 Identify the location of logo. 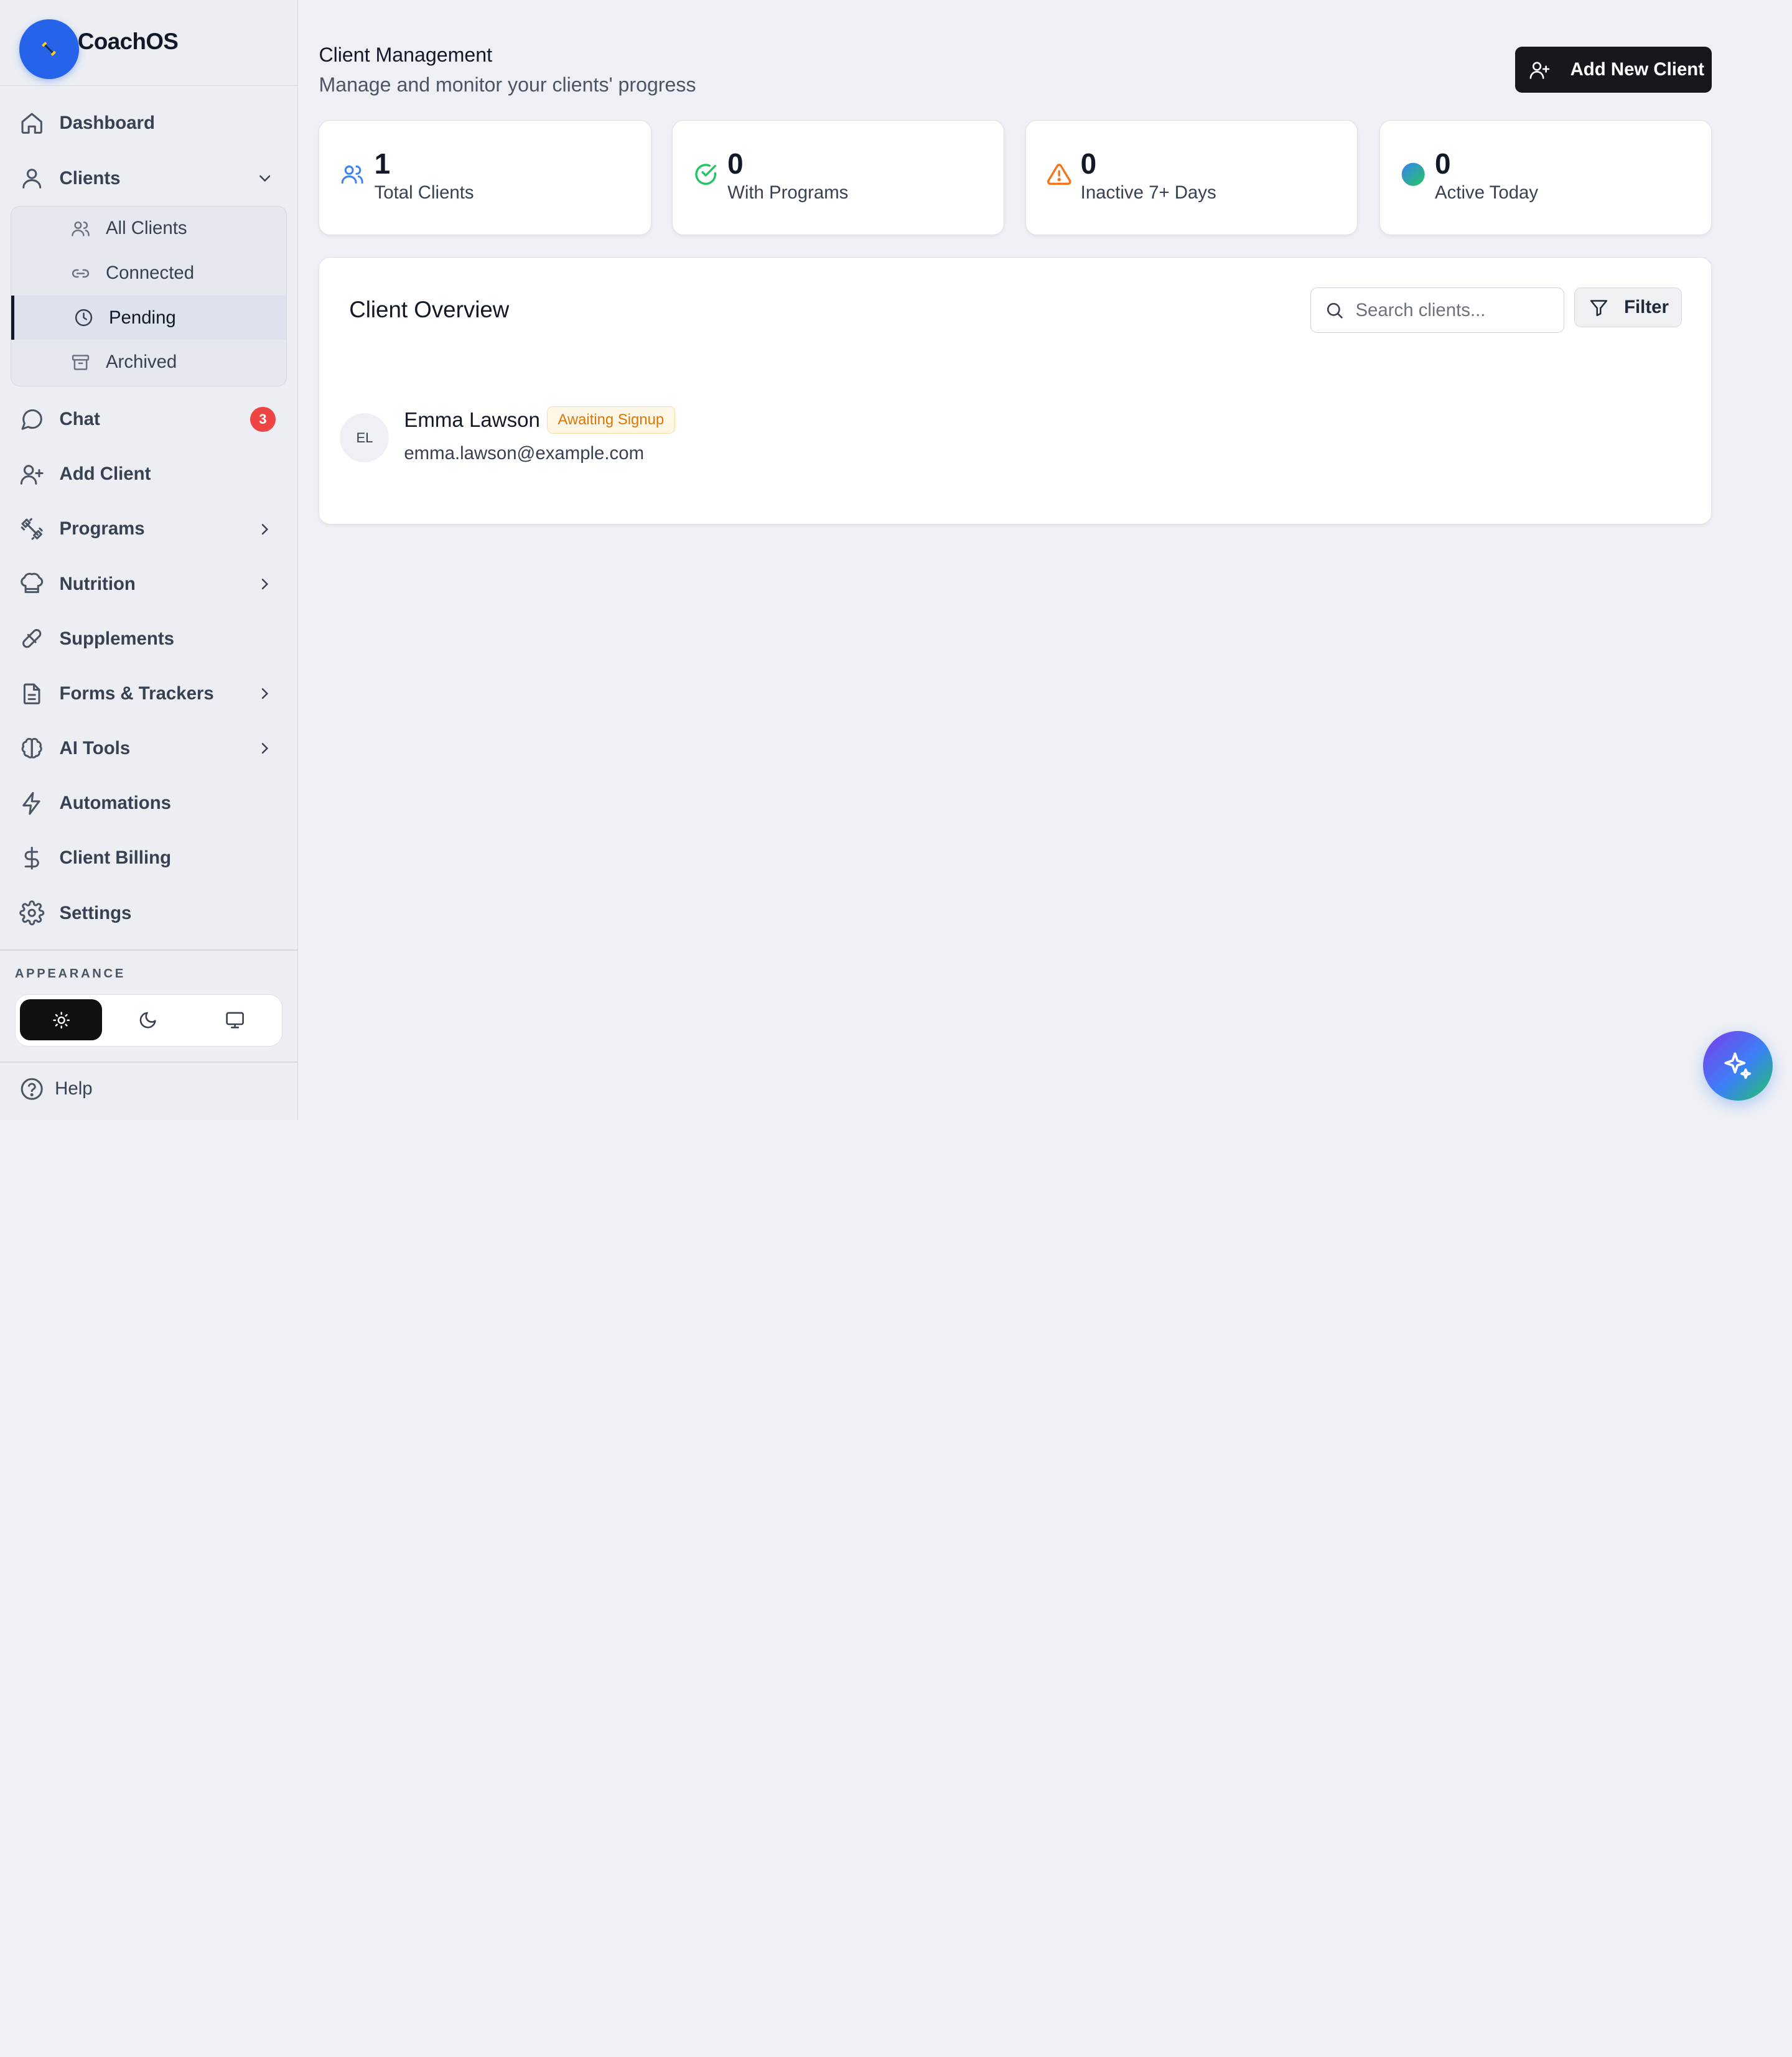
(49, 49).